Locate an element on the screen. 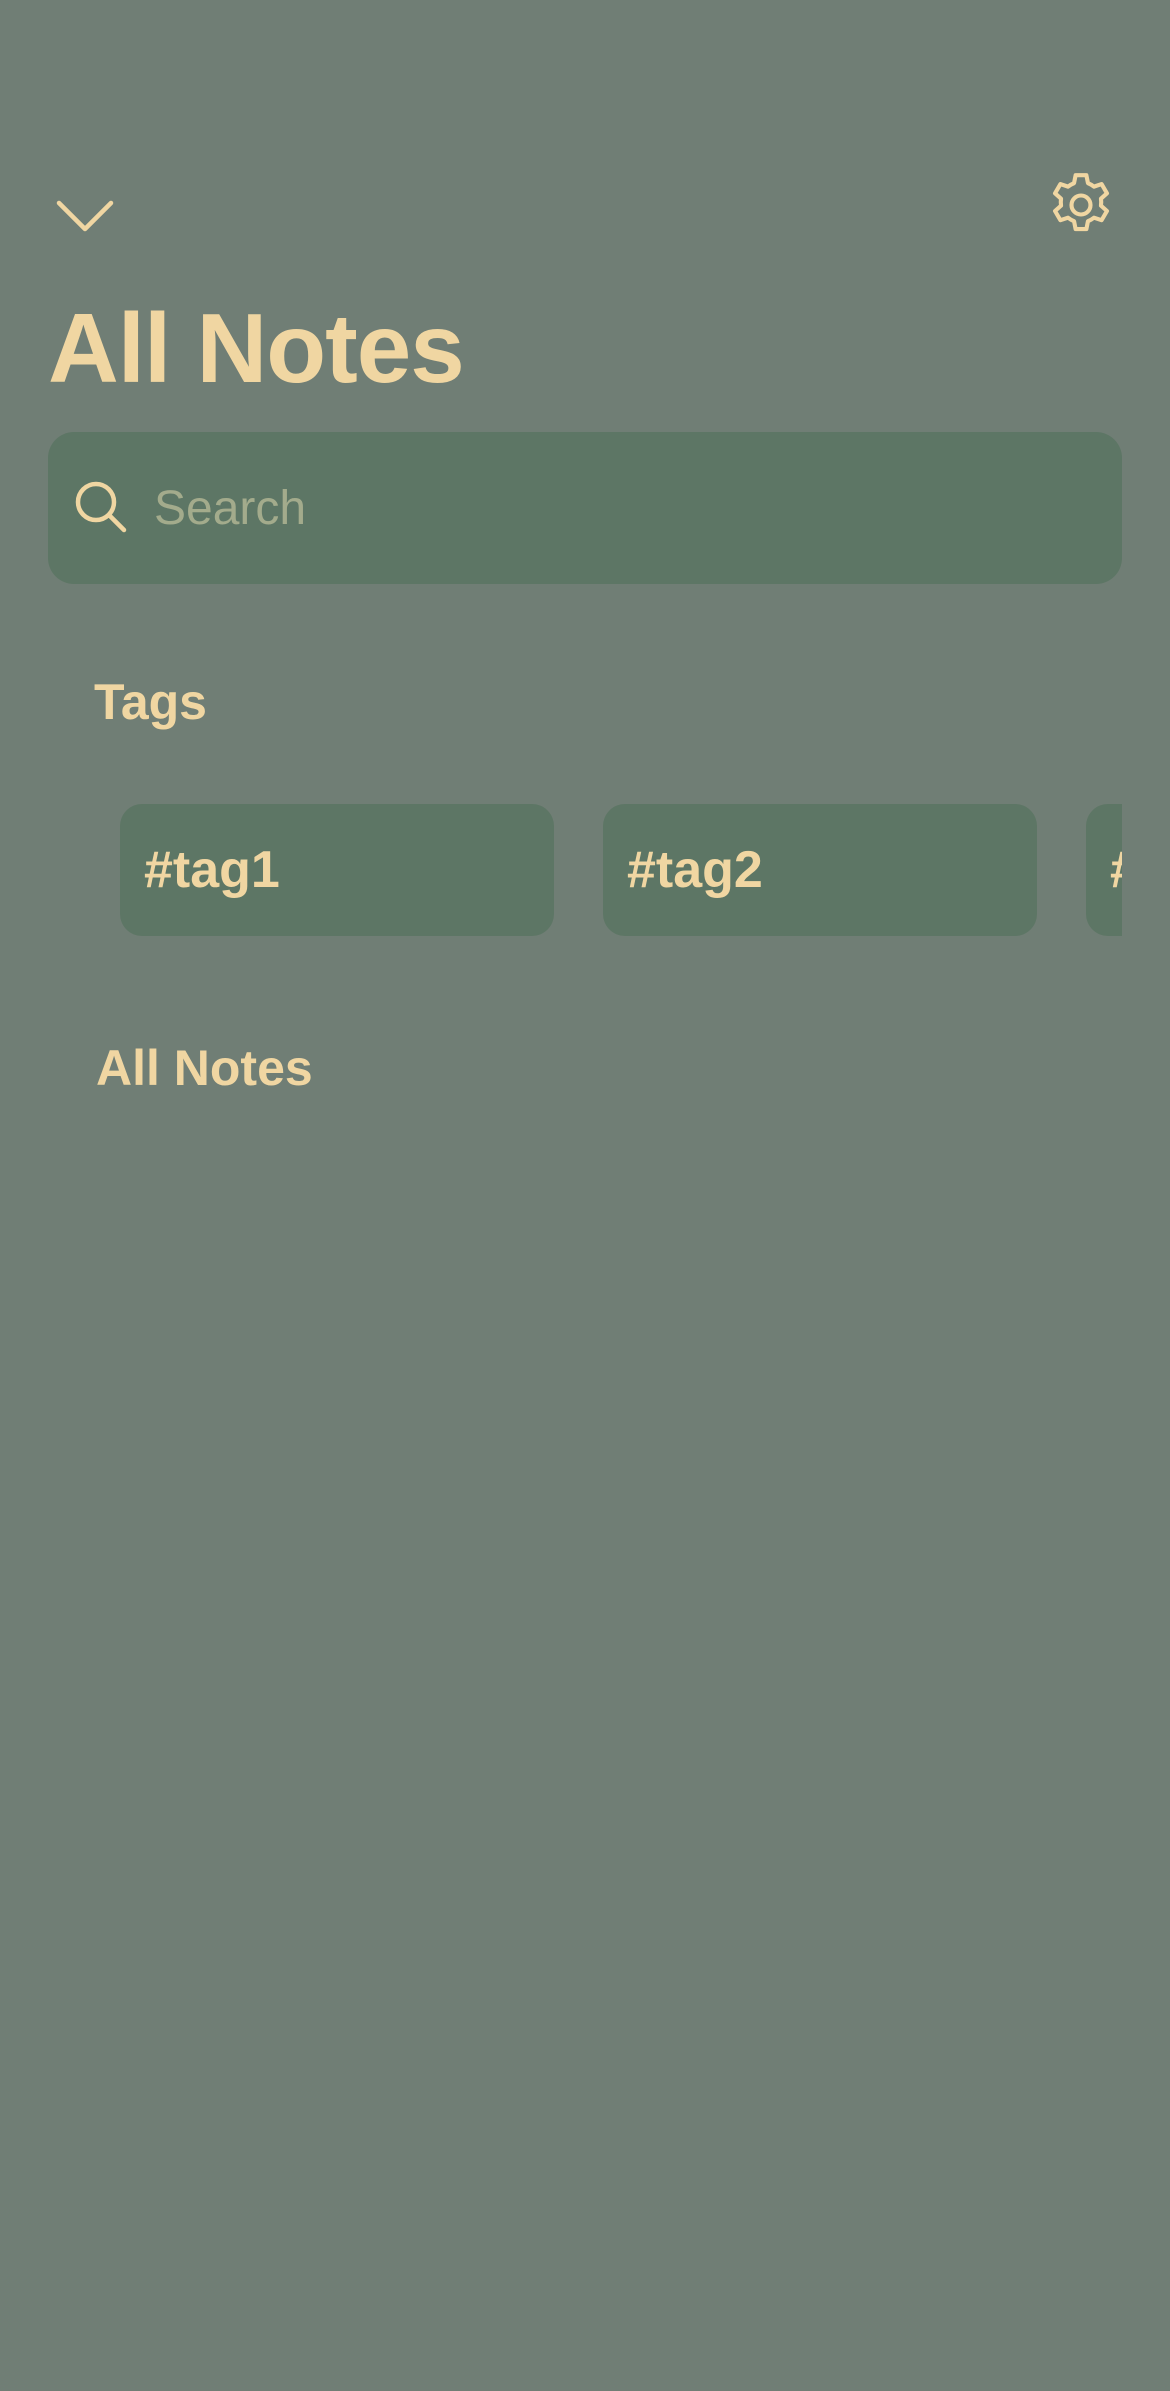 This screenshot has width=1170, height=2391. tags-carousel: #tag1 #tag2 # is located at coordinates (561, 870).